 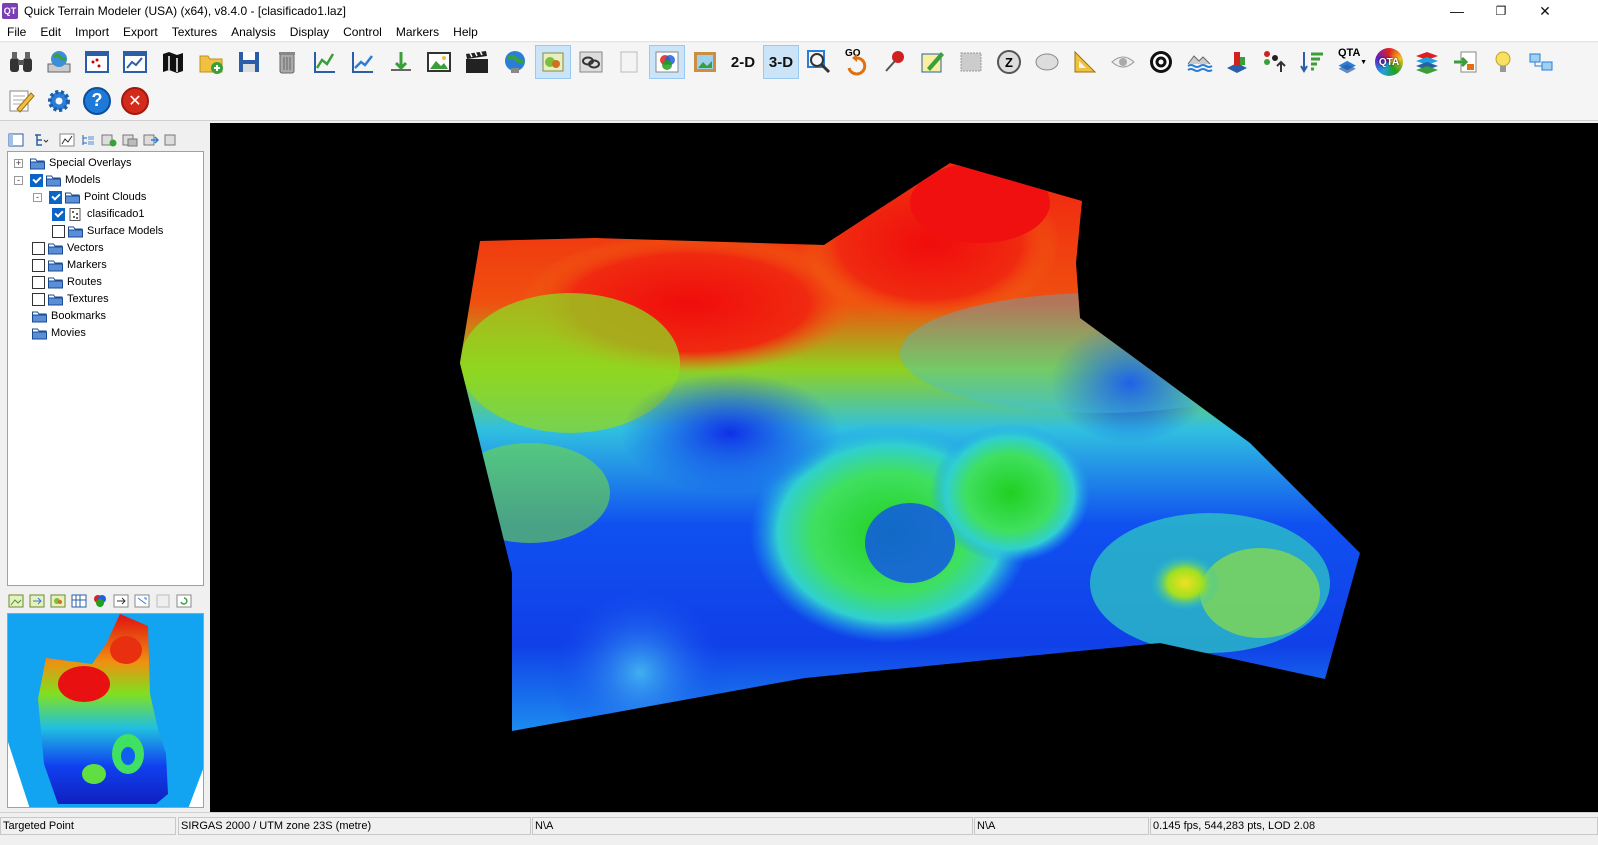 I want to click on globe-link-button, so click(x=515, y=62).